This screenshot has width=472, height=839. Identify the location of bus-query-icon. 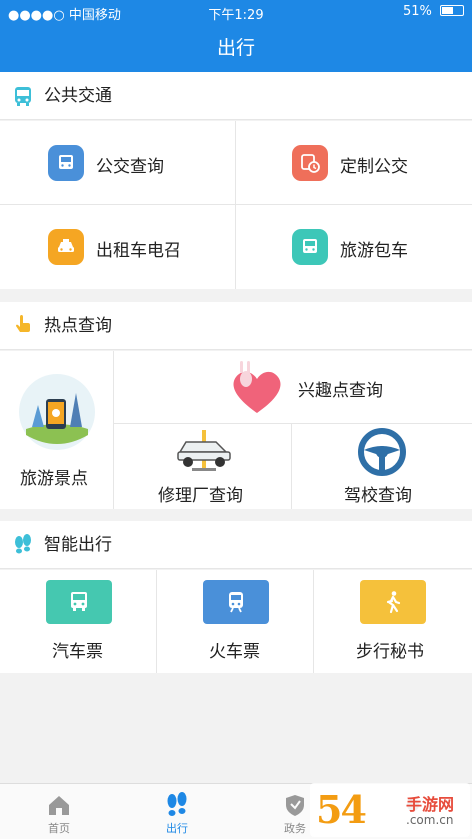
(66, 163).